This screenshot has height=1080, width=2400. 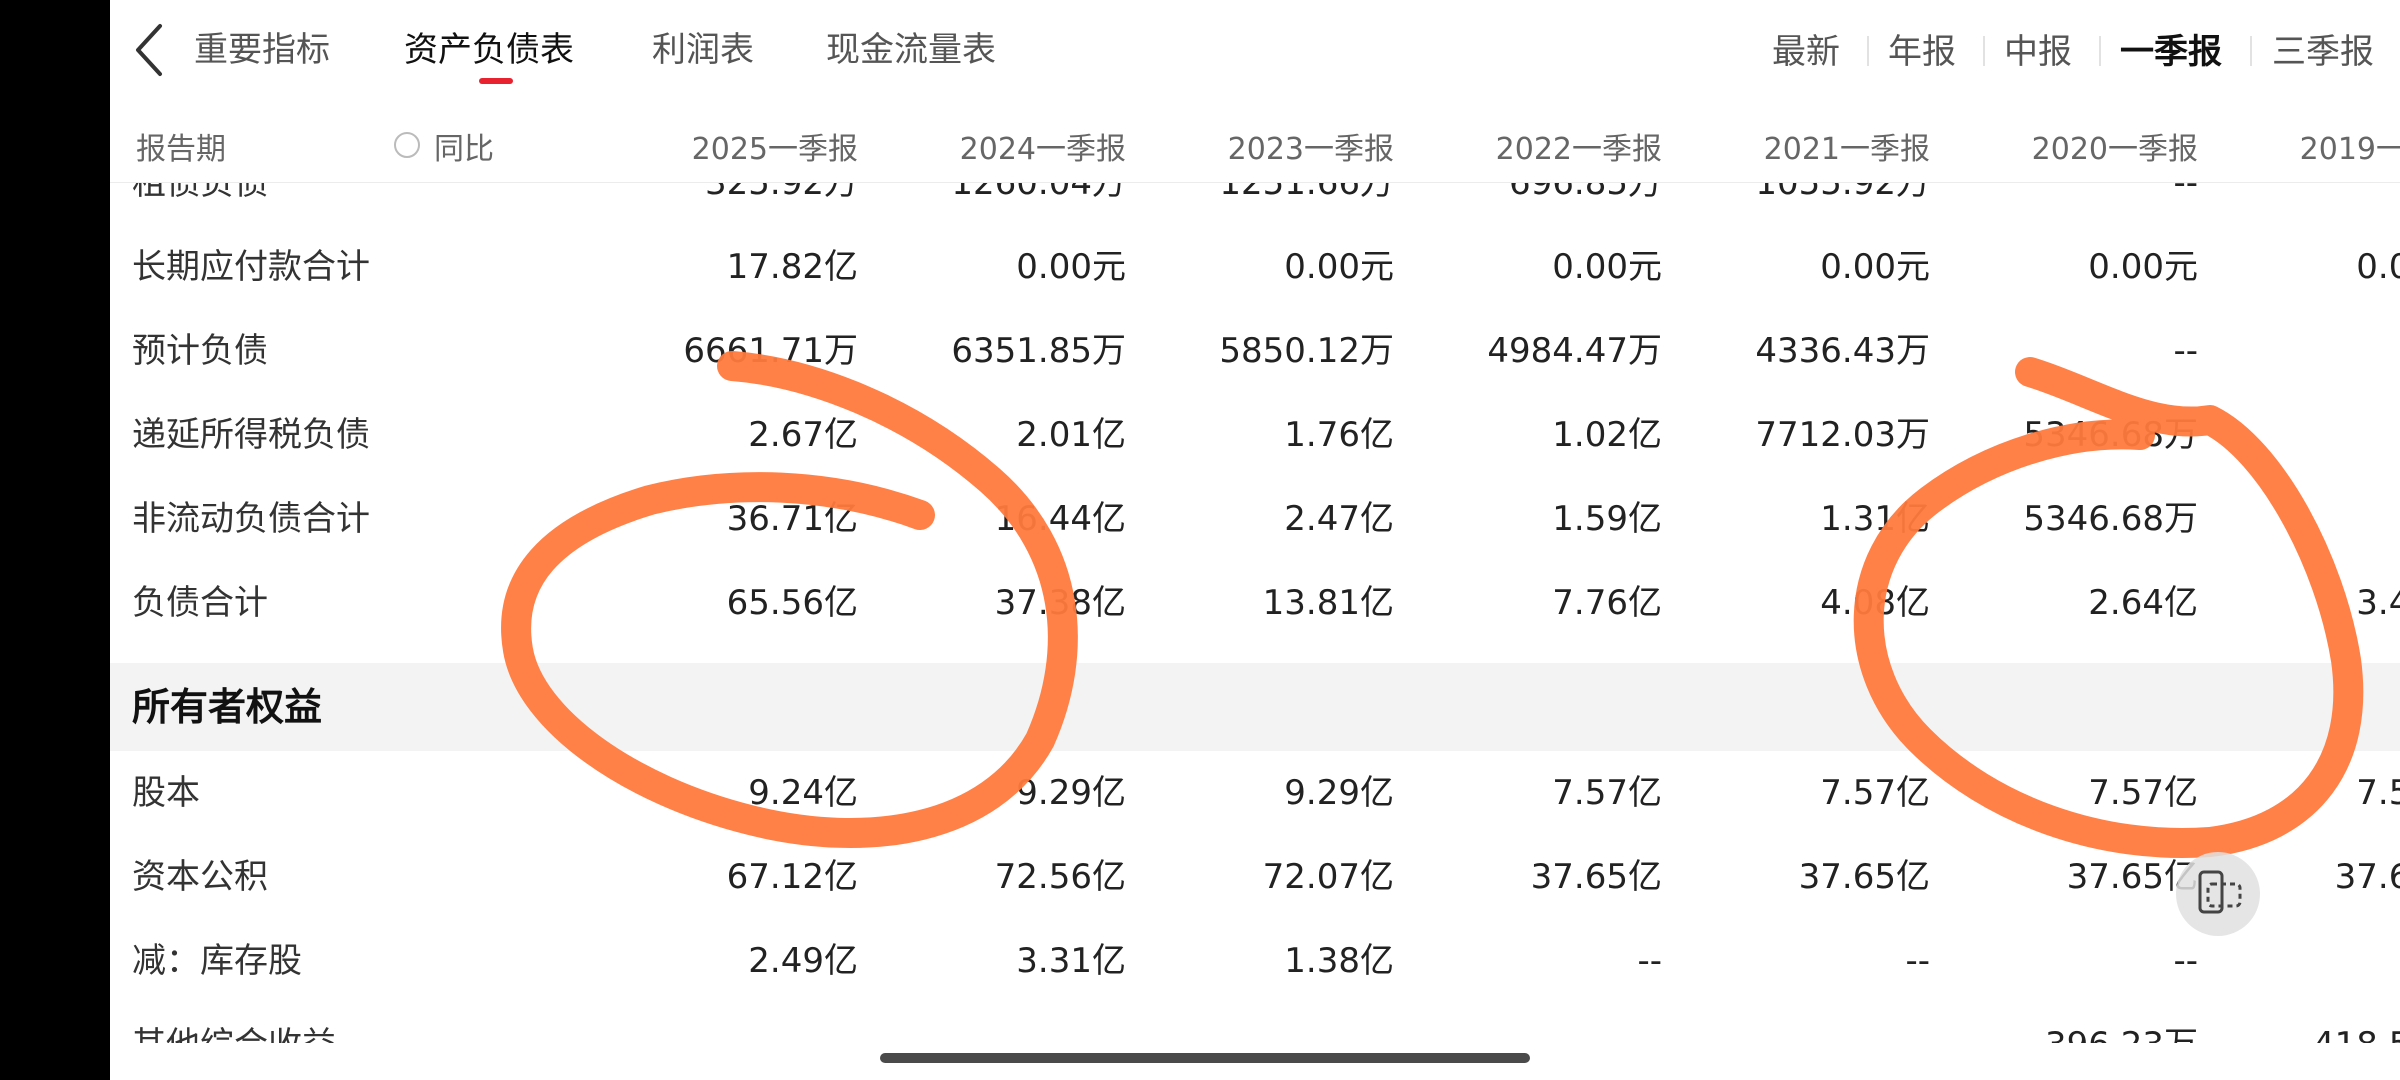 I want to click on section-title: 所有者权益, so click(x=227, y=707).